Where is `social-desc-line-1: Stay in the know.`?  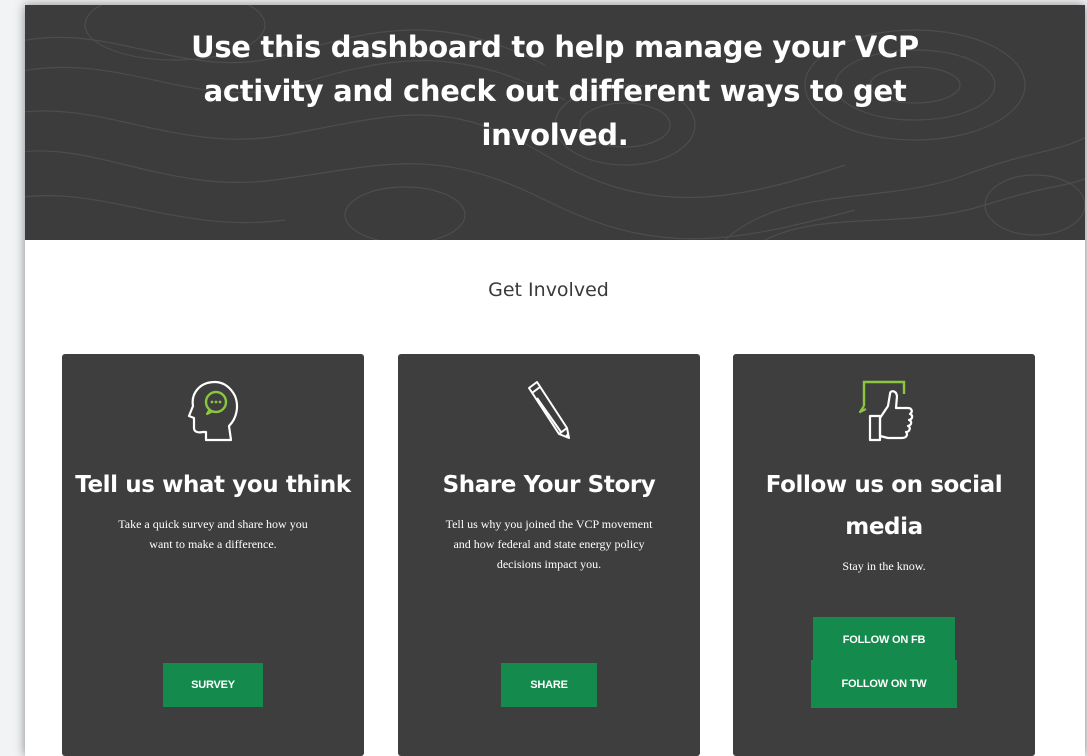 social-desc-line-1: Stay in the know. is located at coordinates (884, 566).